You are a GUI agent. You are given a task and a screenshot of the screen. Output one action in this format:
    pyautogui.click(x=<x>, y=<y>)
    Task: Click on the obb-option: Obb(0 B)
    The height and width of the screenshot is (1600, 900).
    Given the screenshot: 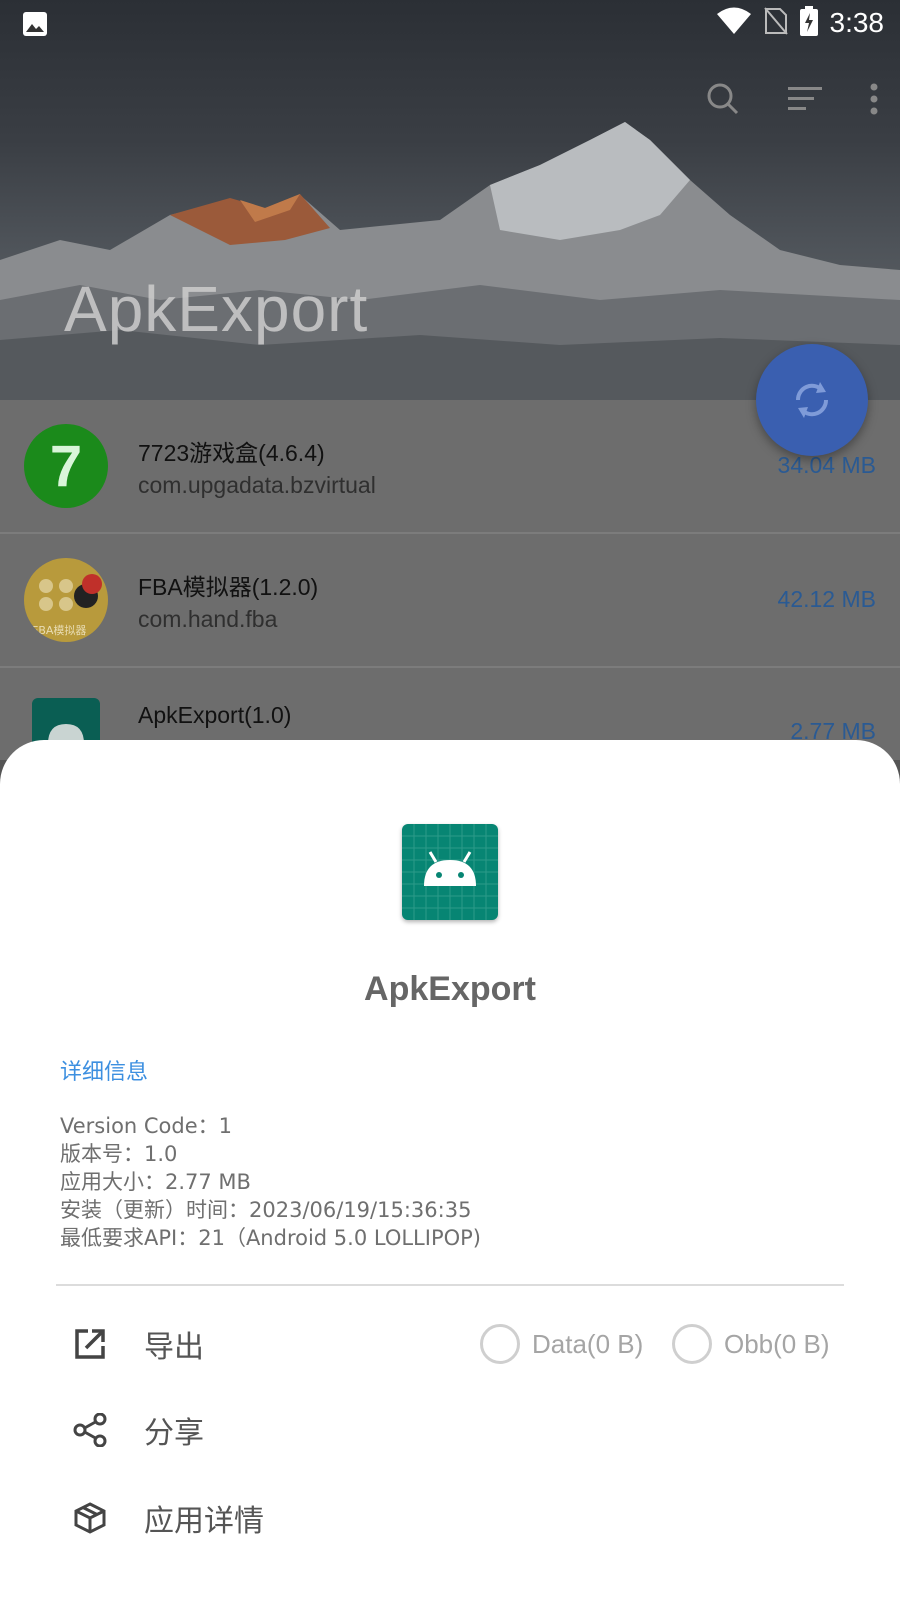 What is the action you would take?
    pyautogui.click(x=751, y=1344)
    